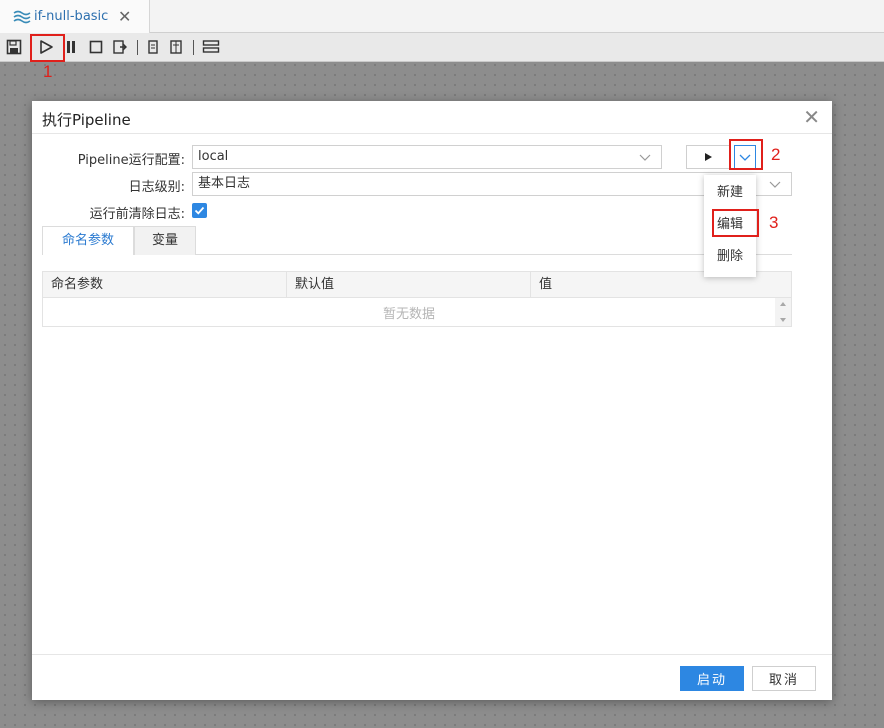 The width and height of the screenshot is (884, 728). I want to click on run-config-select: local, so click(427, 157).